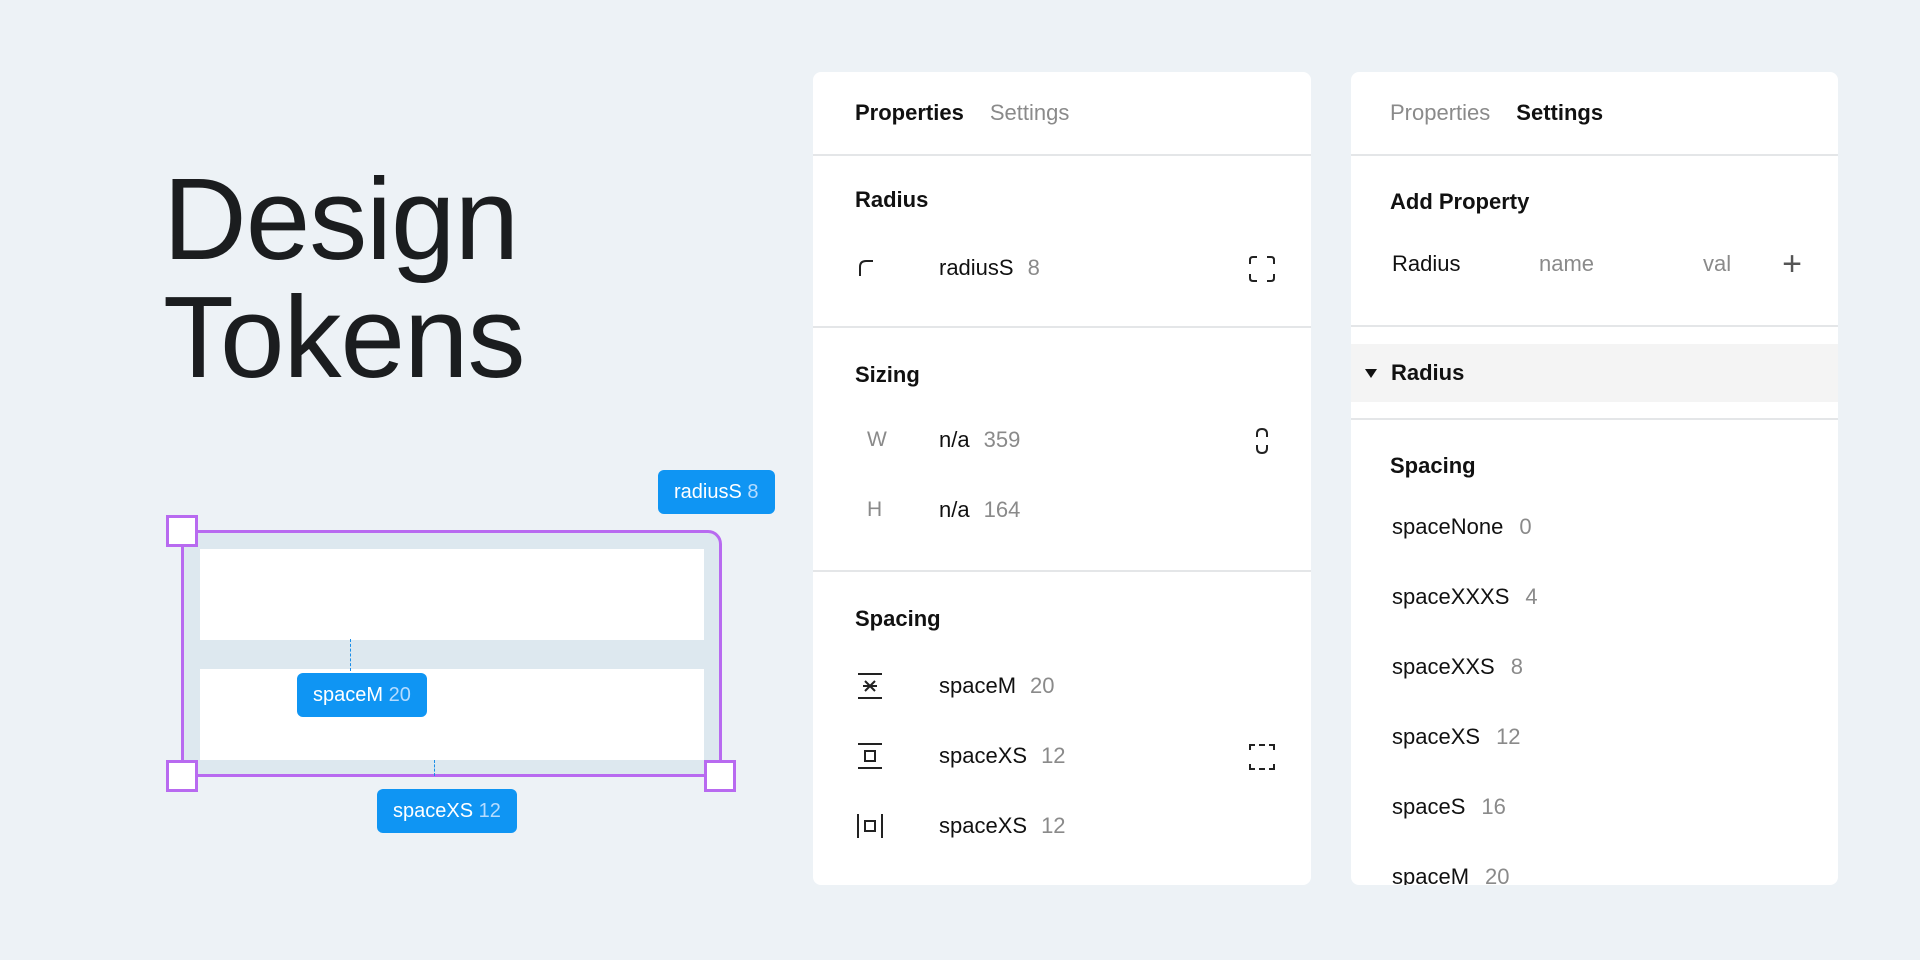 Image resolution: width=1920 pixels, height=960 pixels. Describe the element at coordinates (1594, 373) in the screenshot. I see `radius-group-header: Radius` at that location.